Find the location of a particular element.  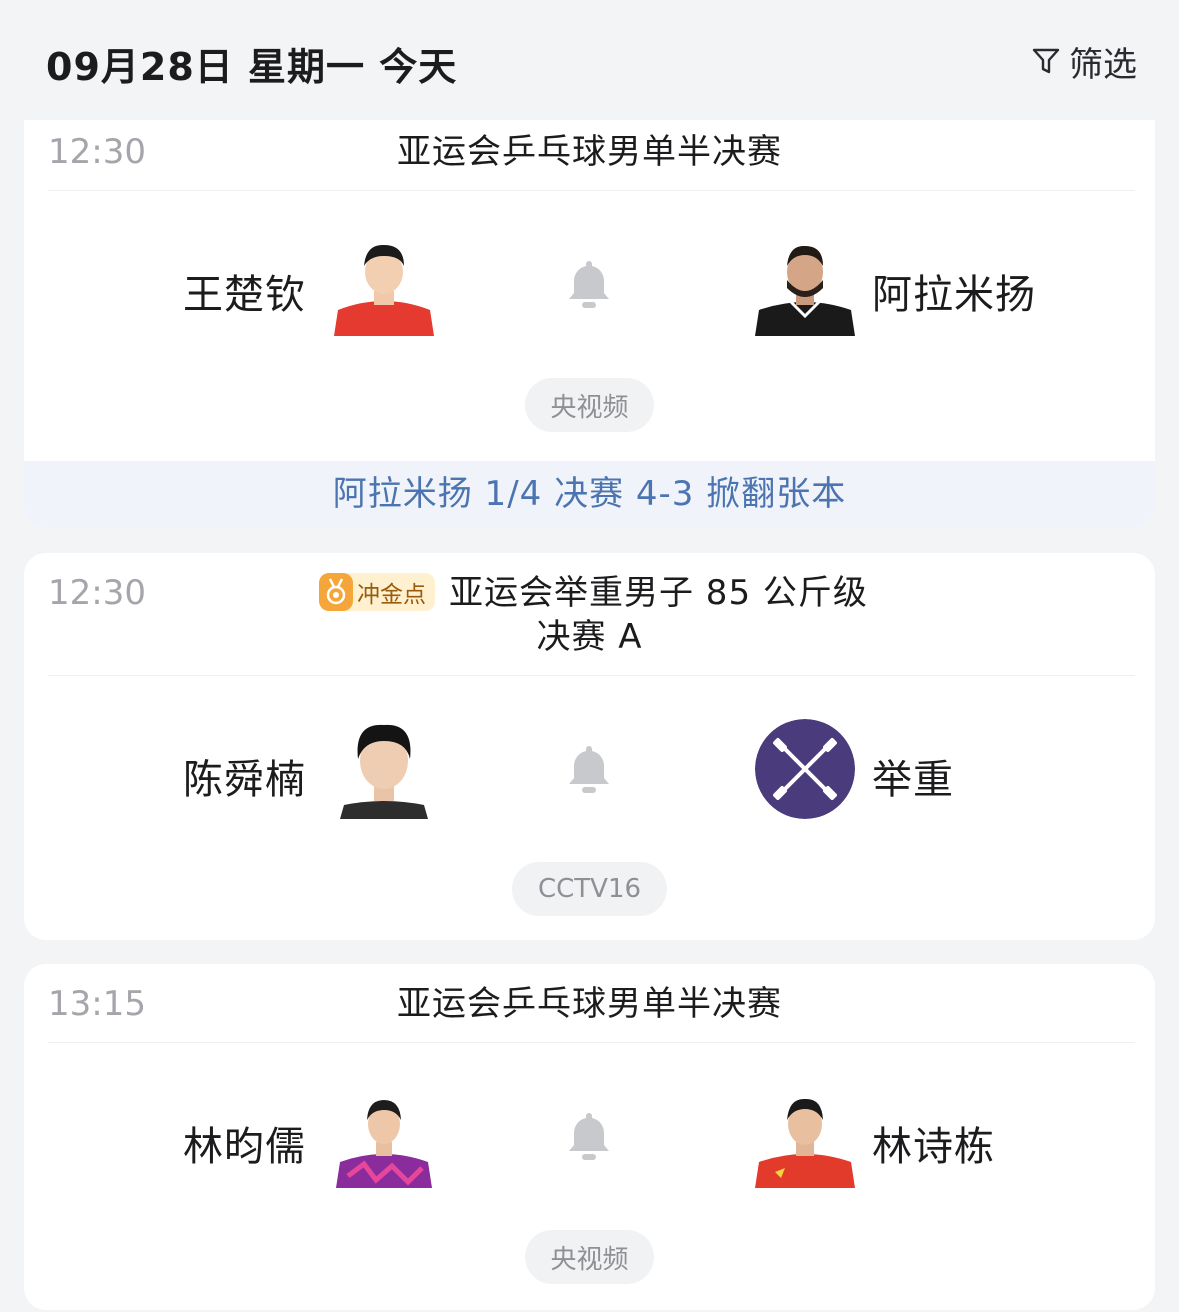

away-player-name: 举重 is located at coordinates (913, 780).